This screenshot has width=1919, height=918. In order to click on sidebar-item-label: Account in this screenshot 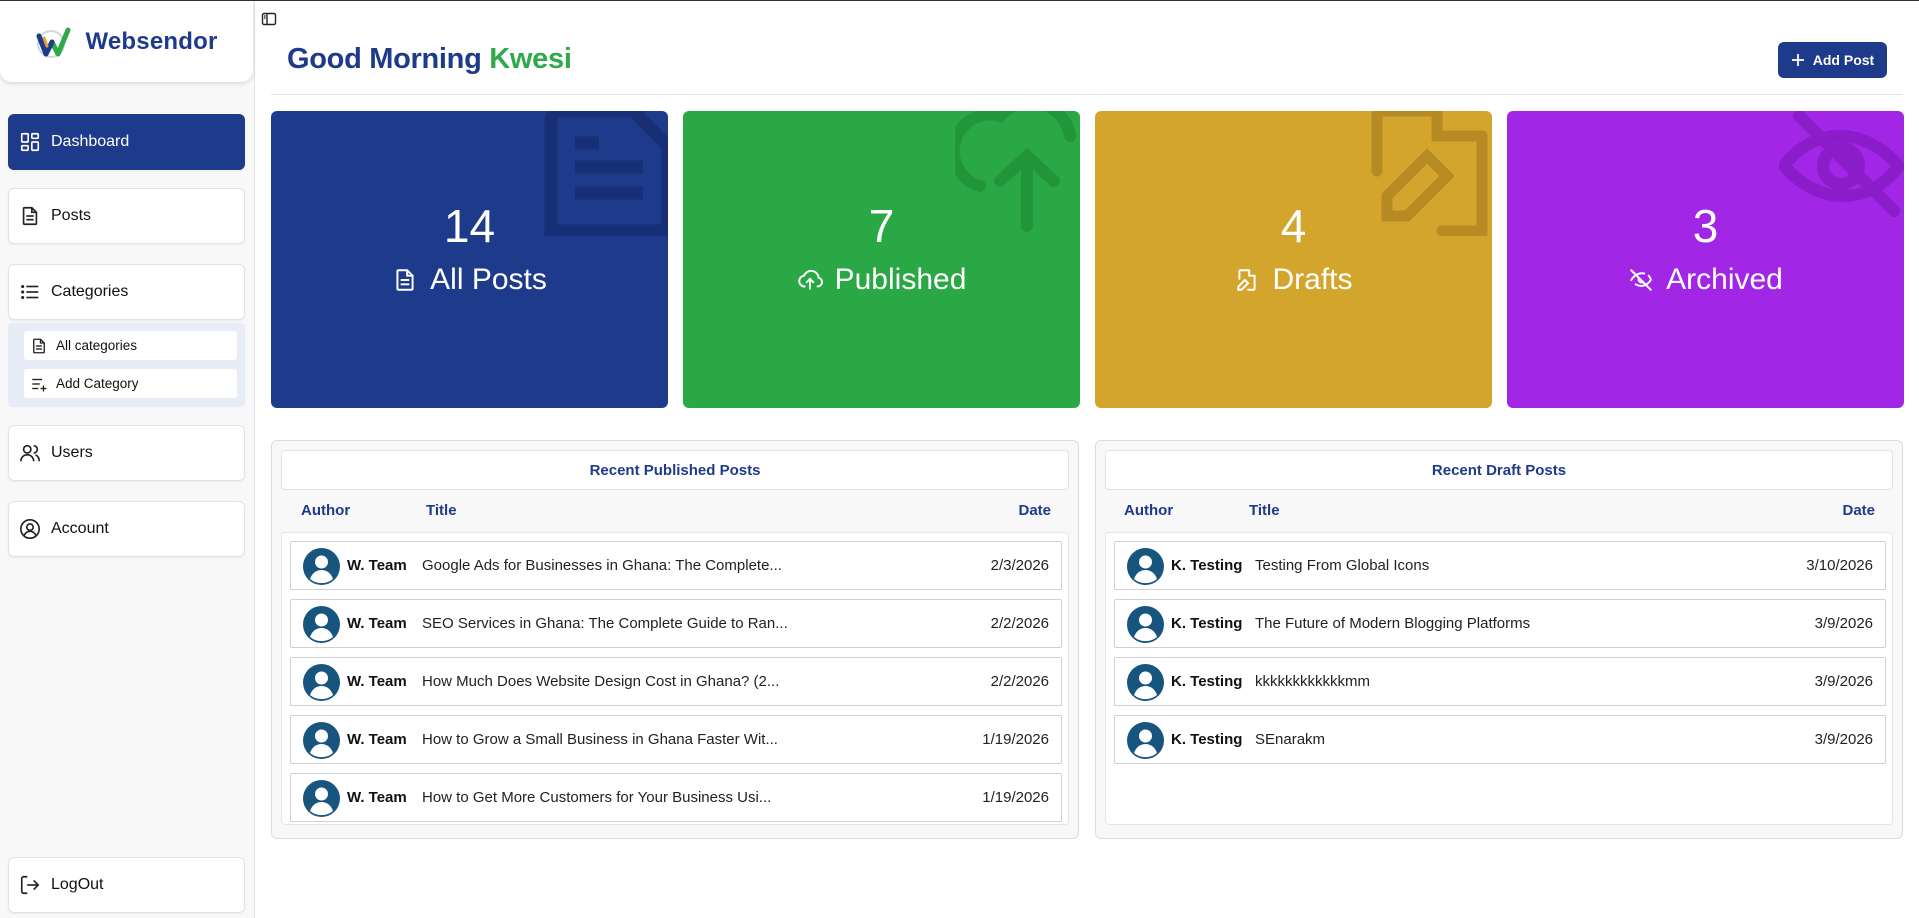, I will do `click(80, 528)`.